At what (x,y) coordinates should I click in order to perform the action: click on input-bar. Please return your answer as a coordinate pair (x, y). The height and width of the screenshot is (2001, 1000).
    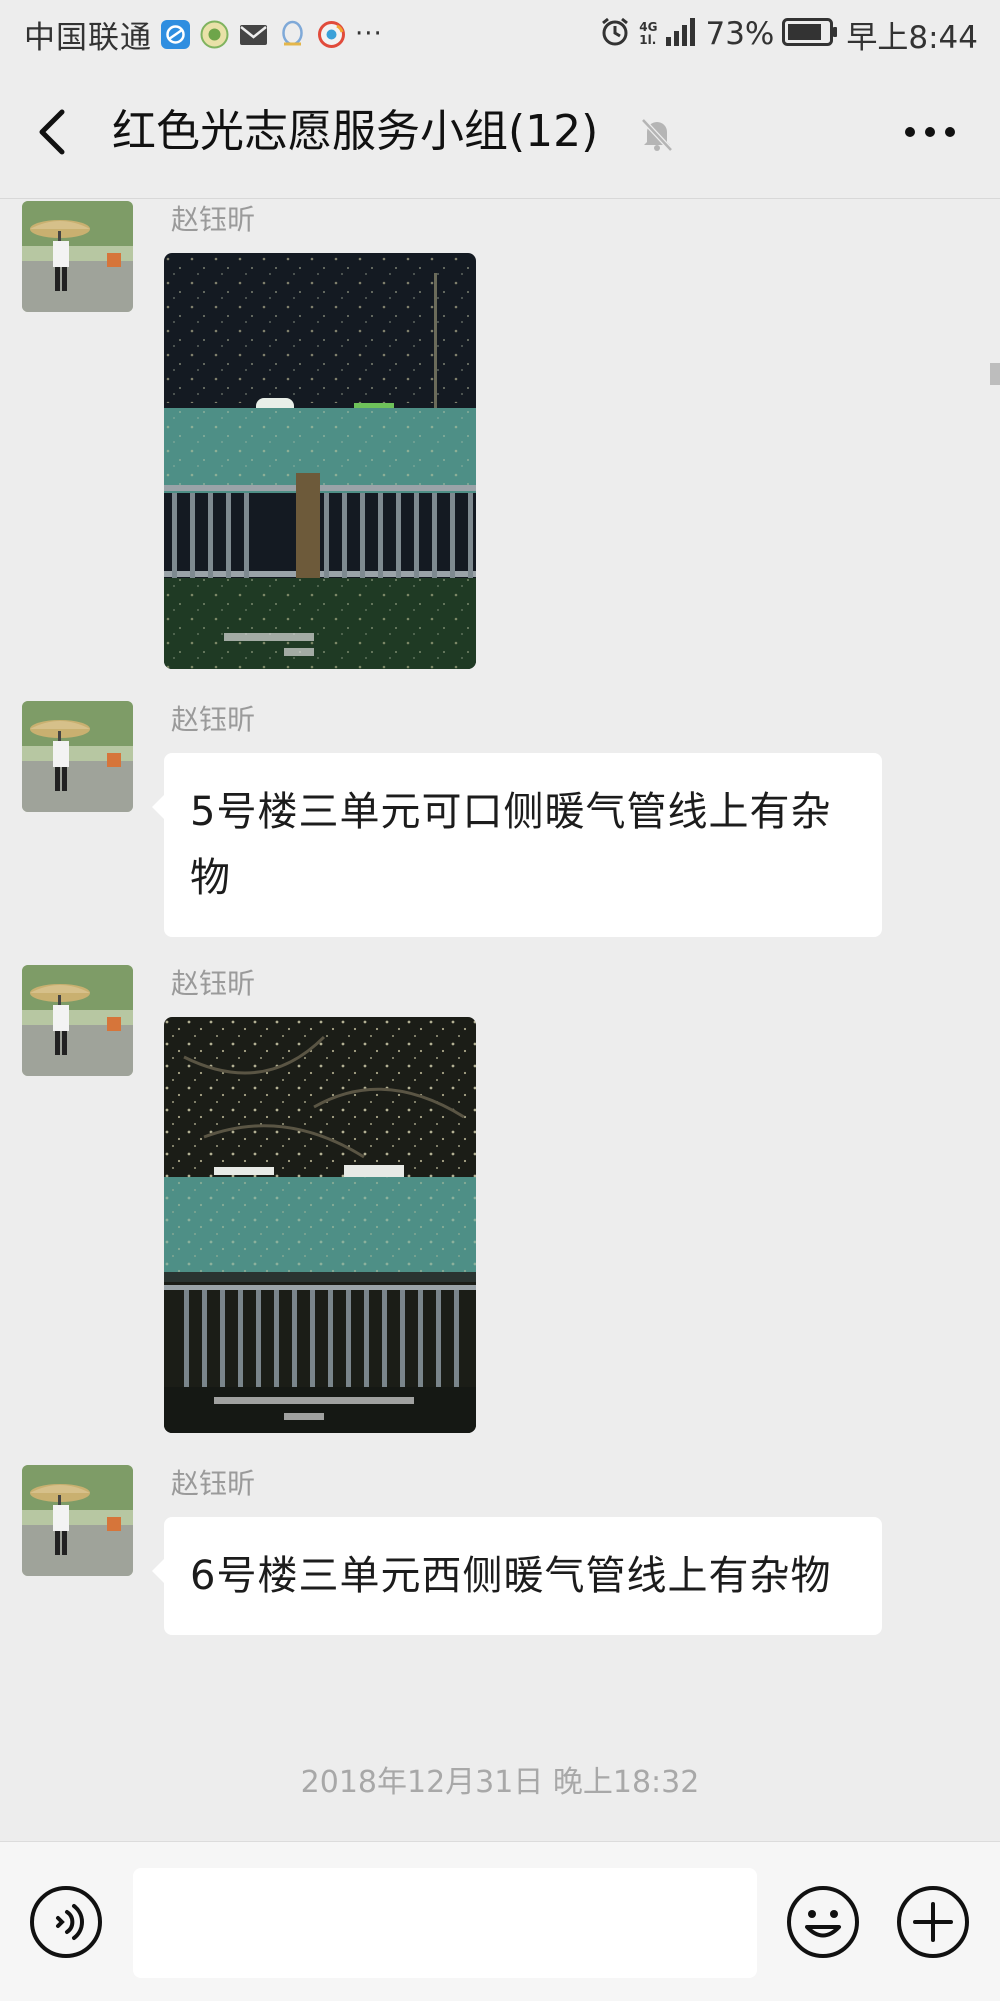
    Looking at the image, I should click on (500, 1921).